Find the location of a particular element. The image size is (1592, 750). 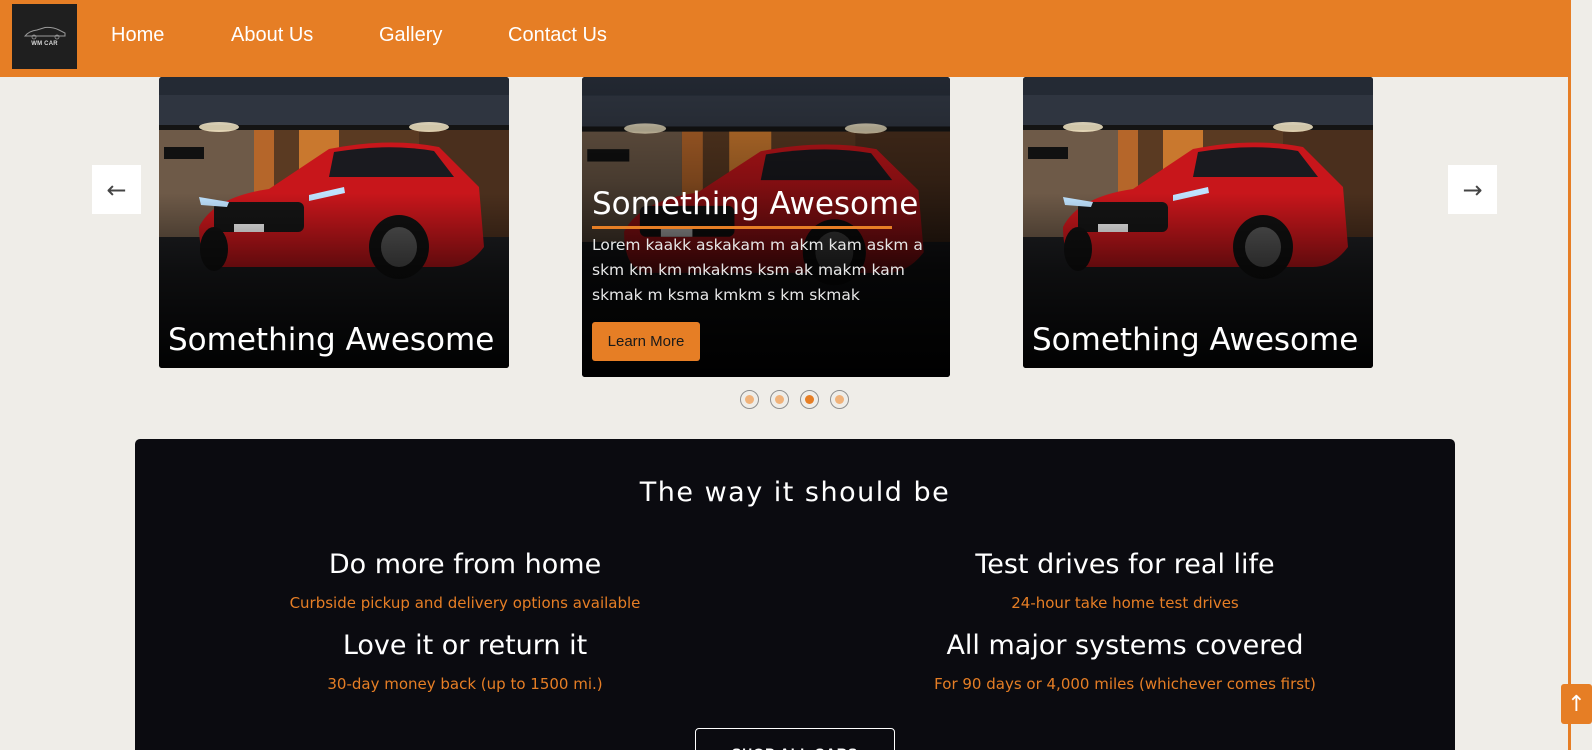

feature-subtitle: 30-day money back (up to 1500 mi.) is located at coordinates (465, 684).